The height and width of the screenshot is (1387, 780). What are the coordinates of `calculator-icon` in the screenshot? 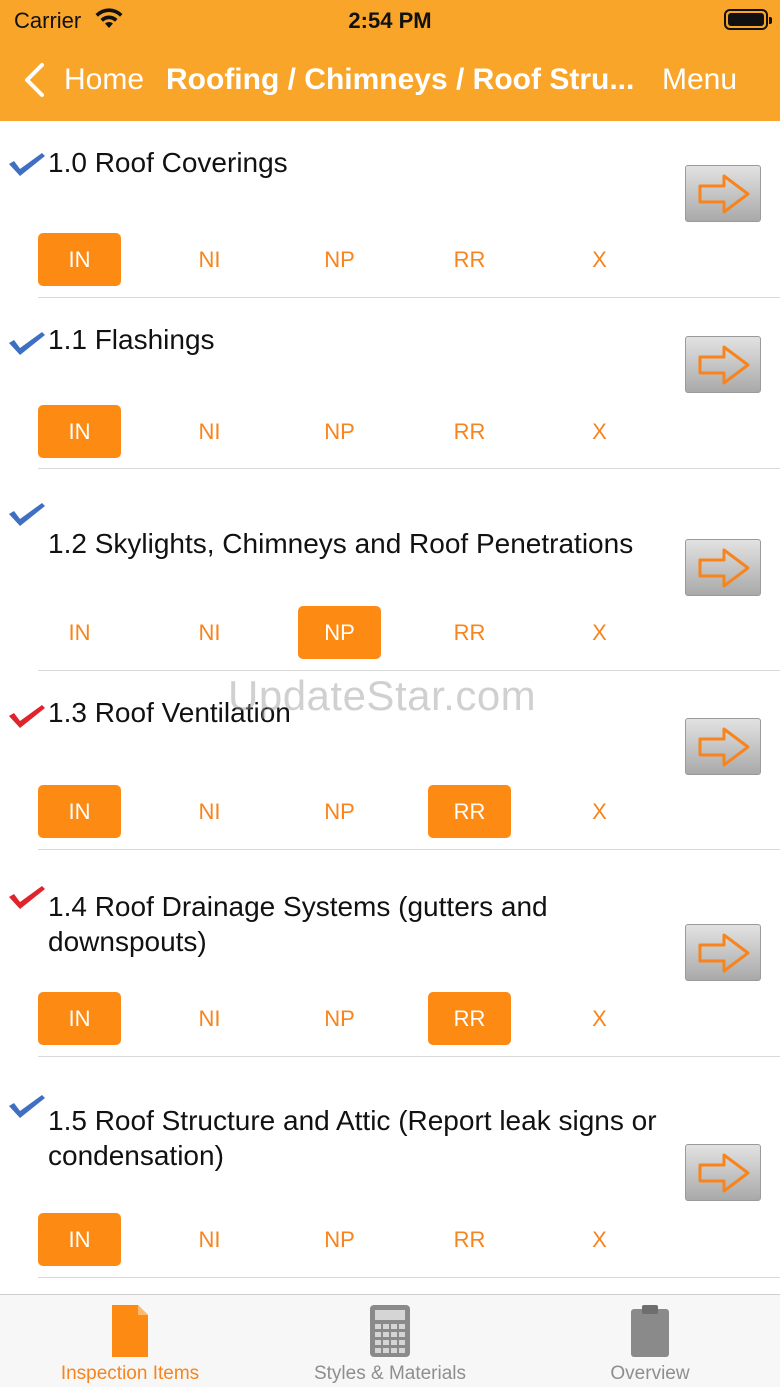 It's located at (390, 1331).